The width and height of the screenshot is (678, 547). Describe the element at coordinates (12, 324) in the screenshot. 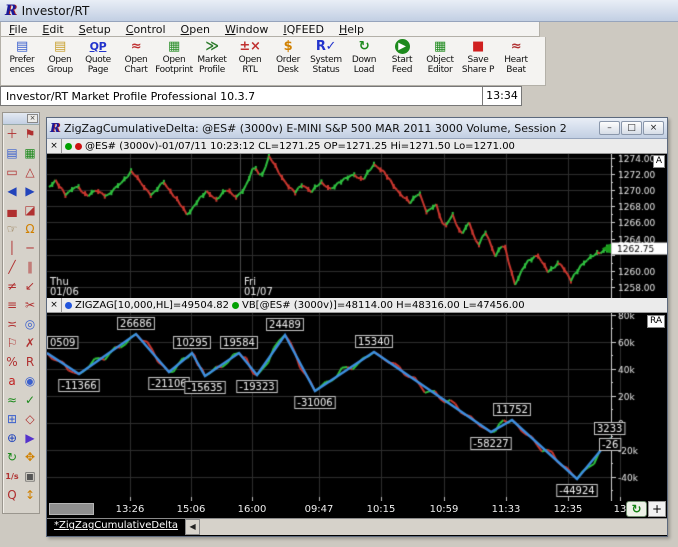

I see `strikeout-lines-icon: ≍` at that location.